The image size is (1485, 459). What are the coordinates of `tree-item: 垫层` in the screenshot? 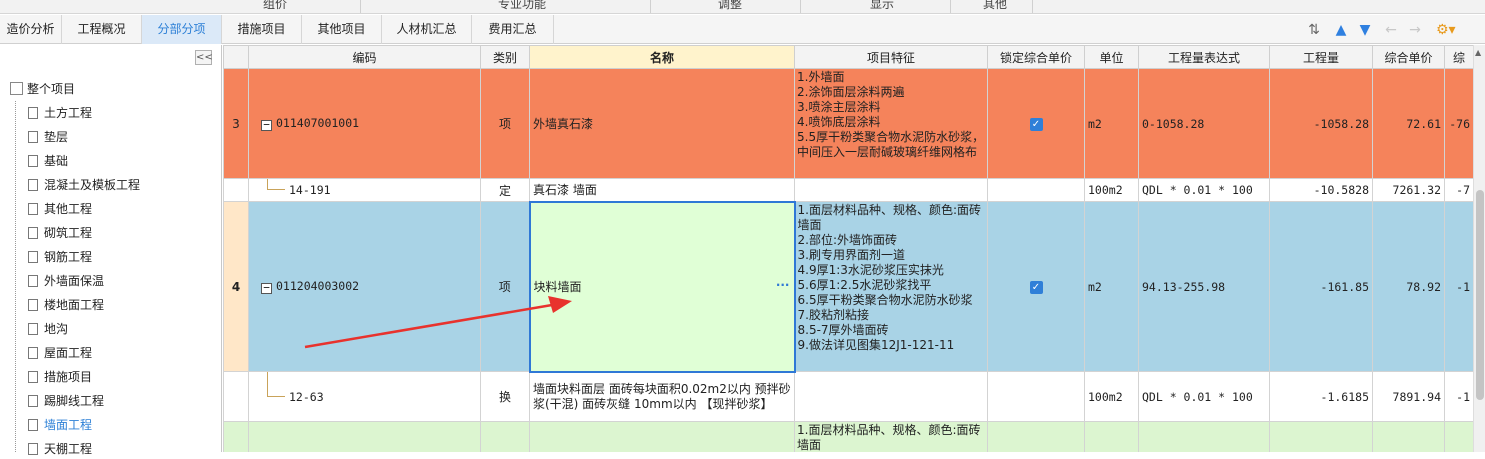 It's located at (48, 137).